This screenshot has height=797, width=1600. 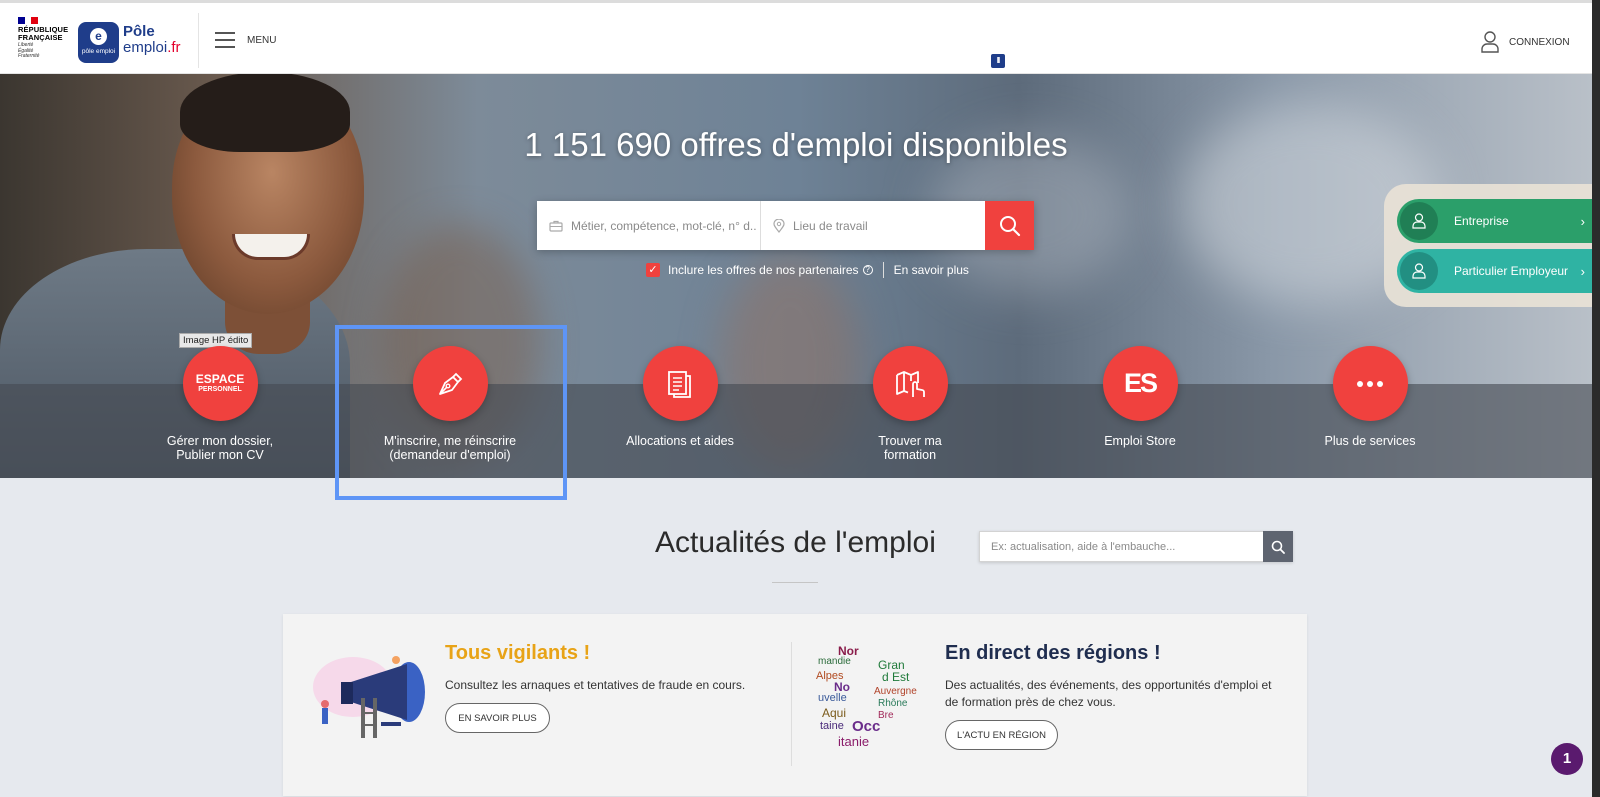 I want to click on espace-icon-text: ESPACE, so click(x=220, y=379).